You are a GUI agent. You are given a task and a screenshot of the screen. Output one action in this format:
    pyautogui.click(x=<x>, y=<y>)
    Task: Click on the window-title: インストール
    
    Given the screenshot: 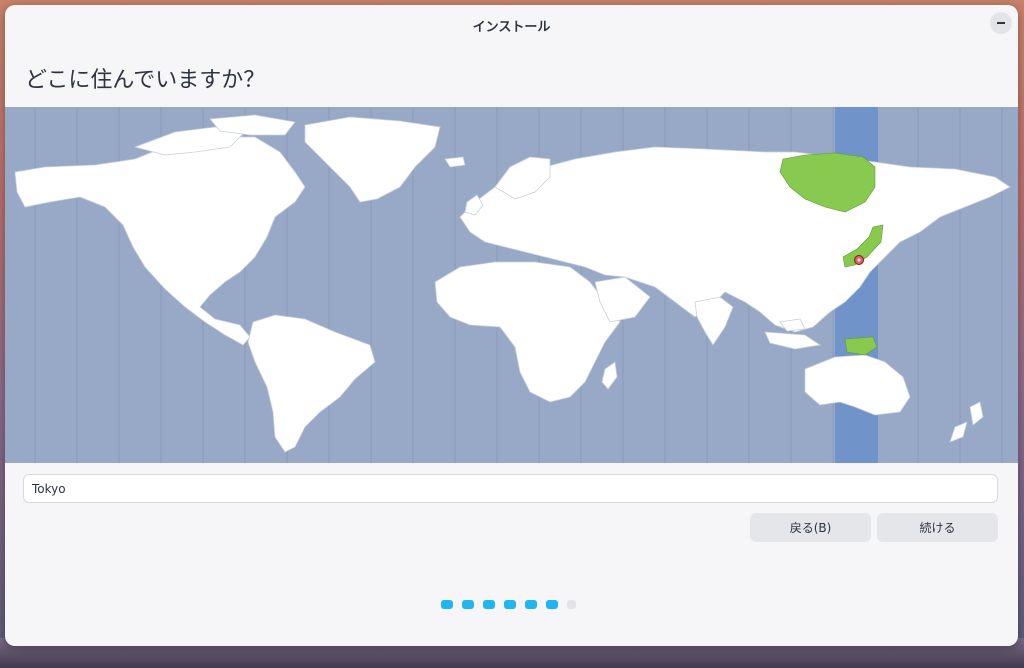 What is the action you would take?
    pyautogui.click(x=511, y=27)
    